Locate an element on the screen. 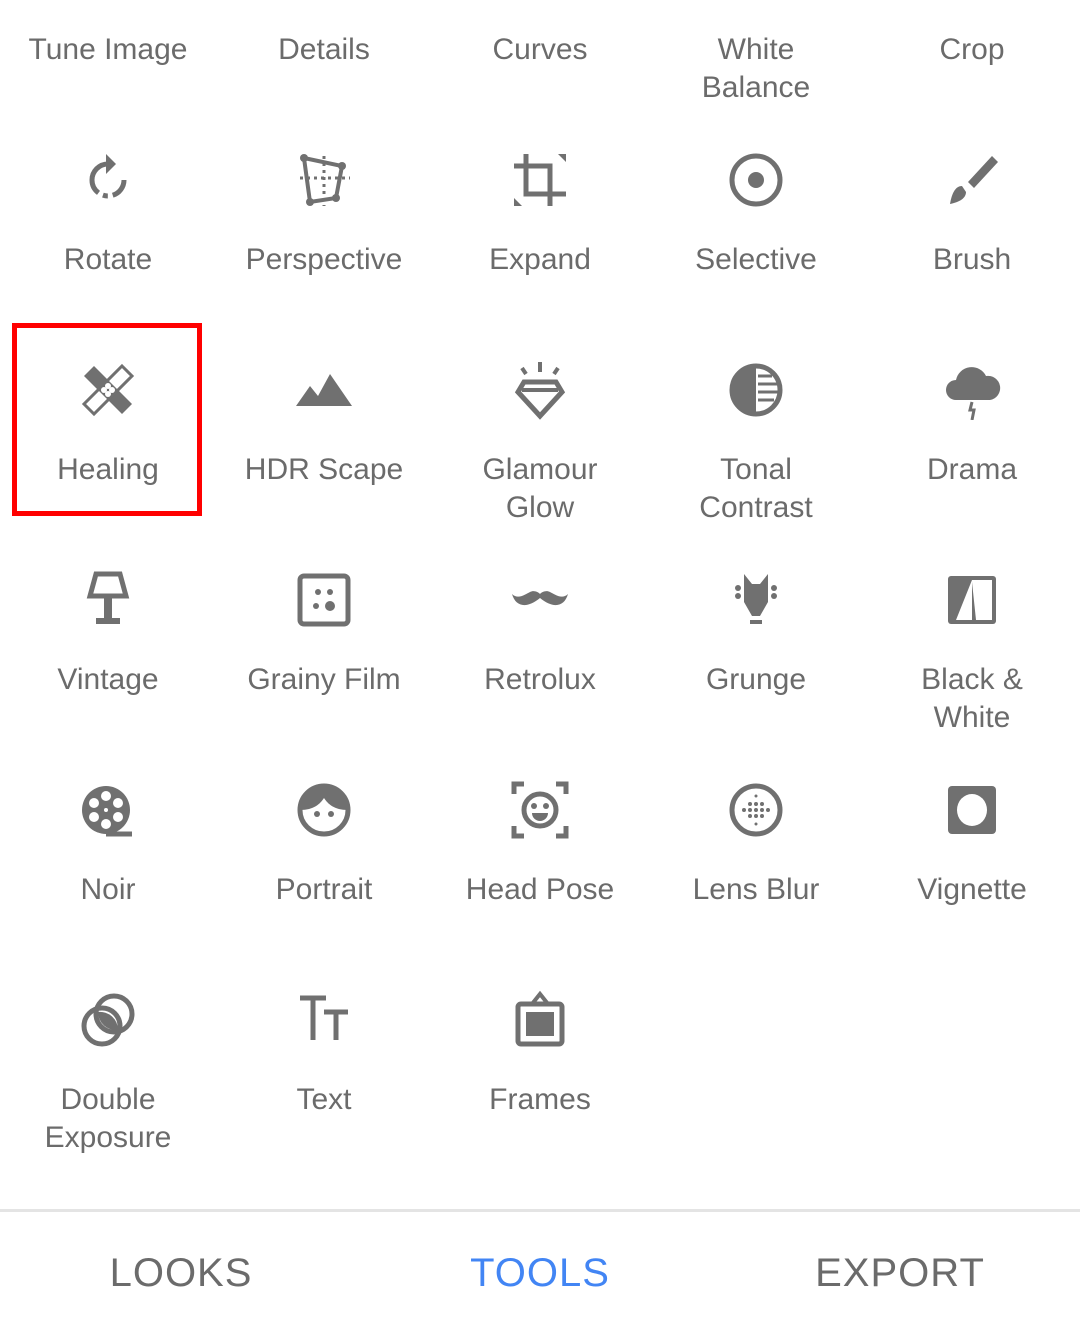 Image resolution: width=1080 pixels, height=1335 pixels. mountains-icon is located at coordinates (324, 390).